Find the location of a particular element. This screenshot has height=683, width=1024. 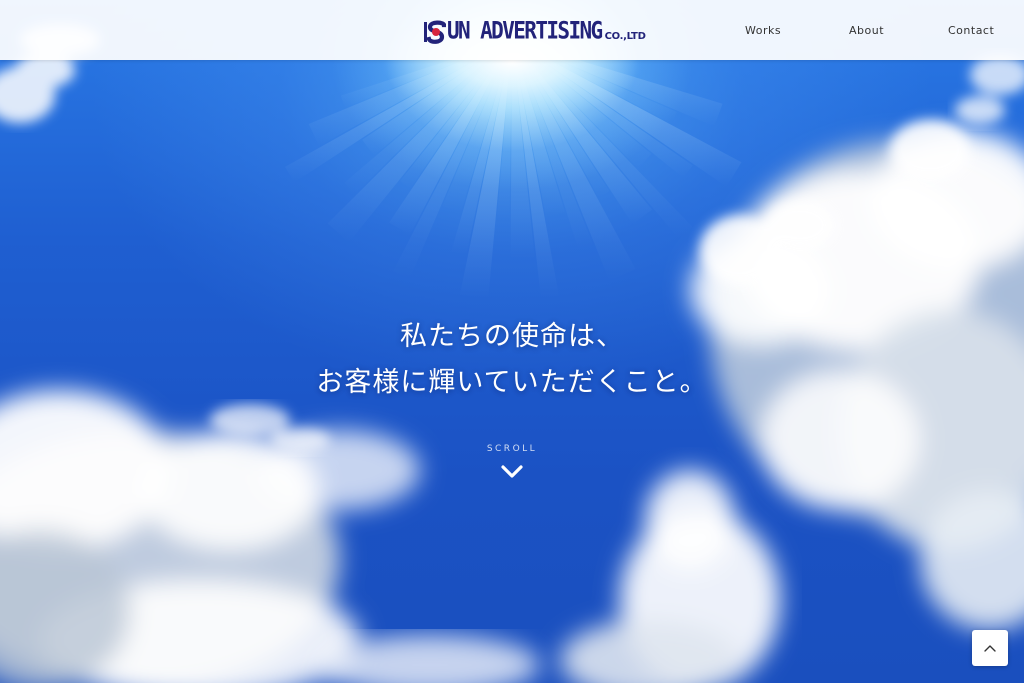

logo-suffix: CO.,LTD is located at coordinates (625, 36).